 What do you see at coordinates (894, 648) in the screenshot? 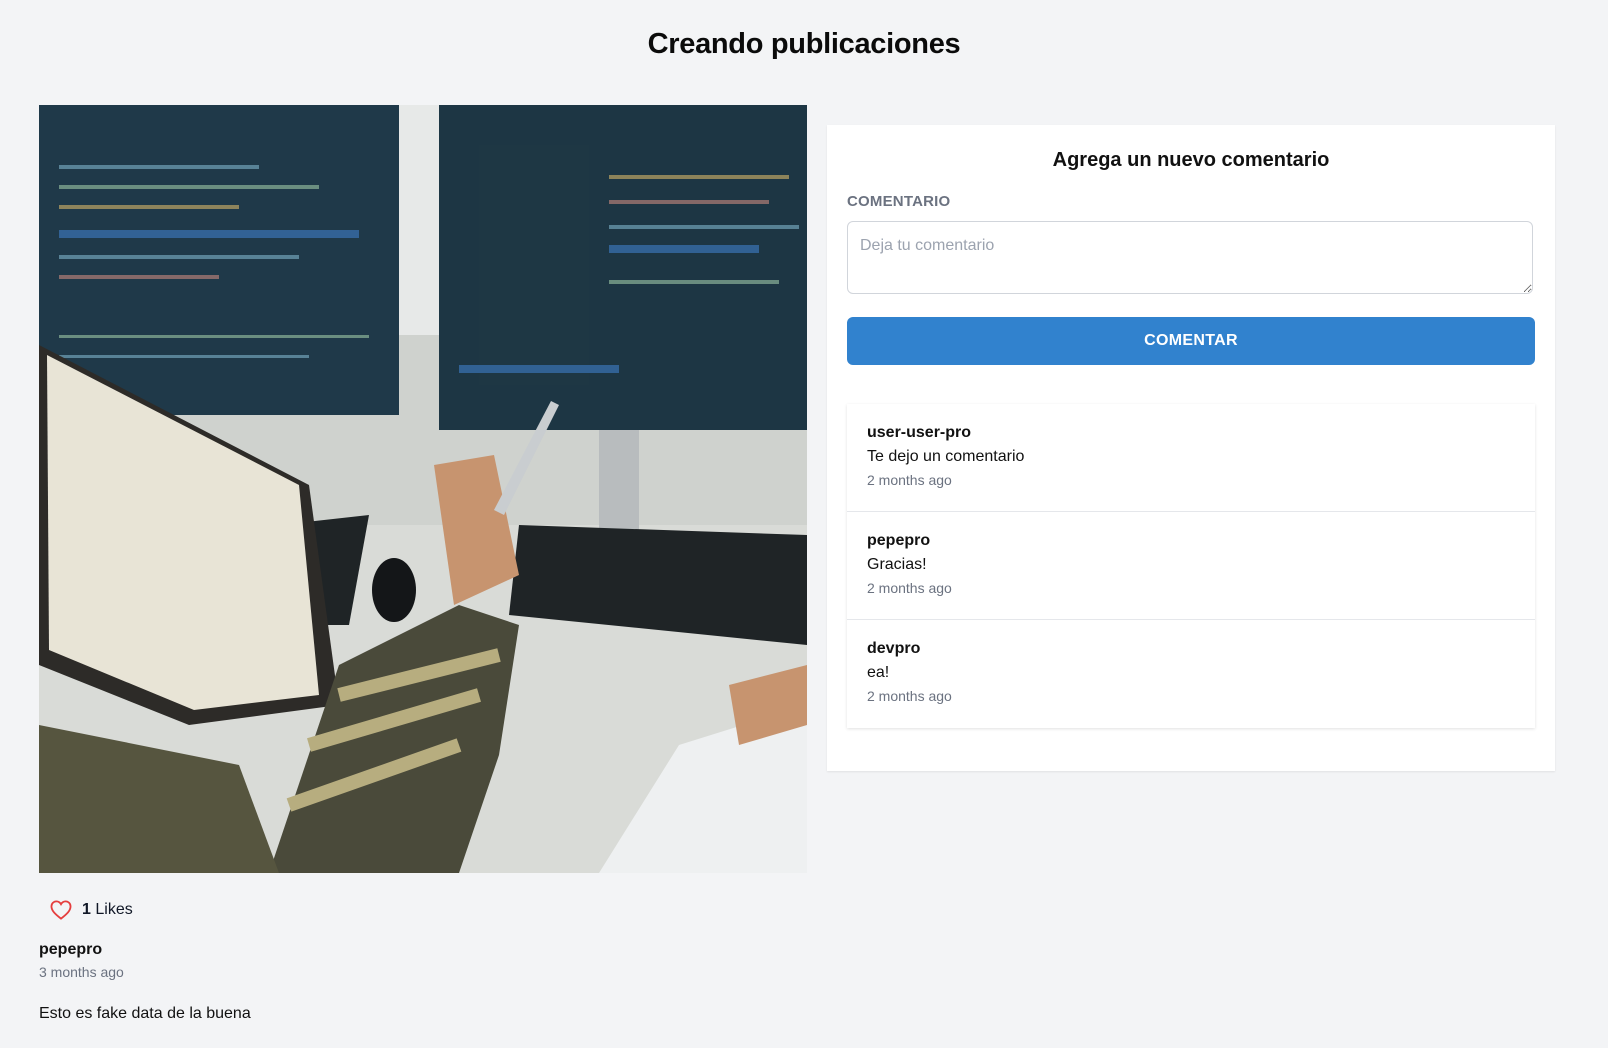
I see `comment-author: devpro` at bounding box center [894, 648].